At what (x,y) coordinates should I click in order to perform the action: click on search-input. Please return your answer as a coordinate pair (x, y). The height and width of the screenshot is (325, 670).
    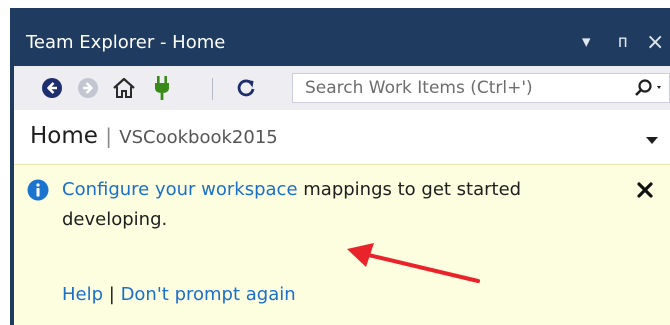
    Looking at the image, I should click on (449, 88).